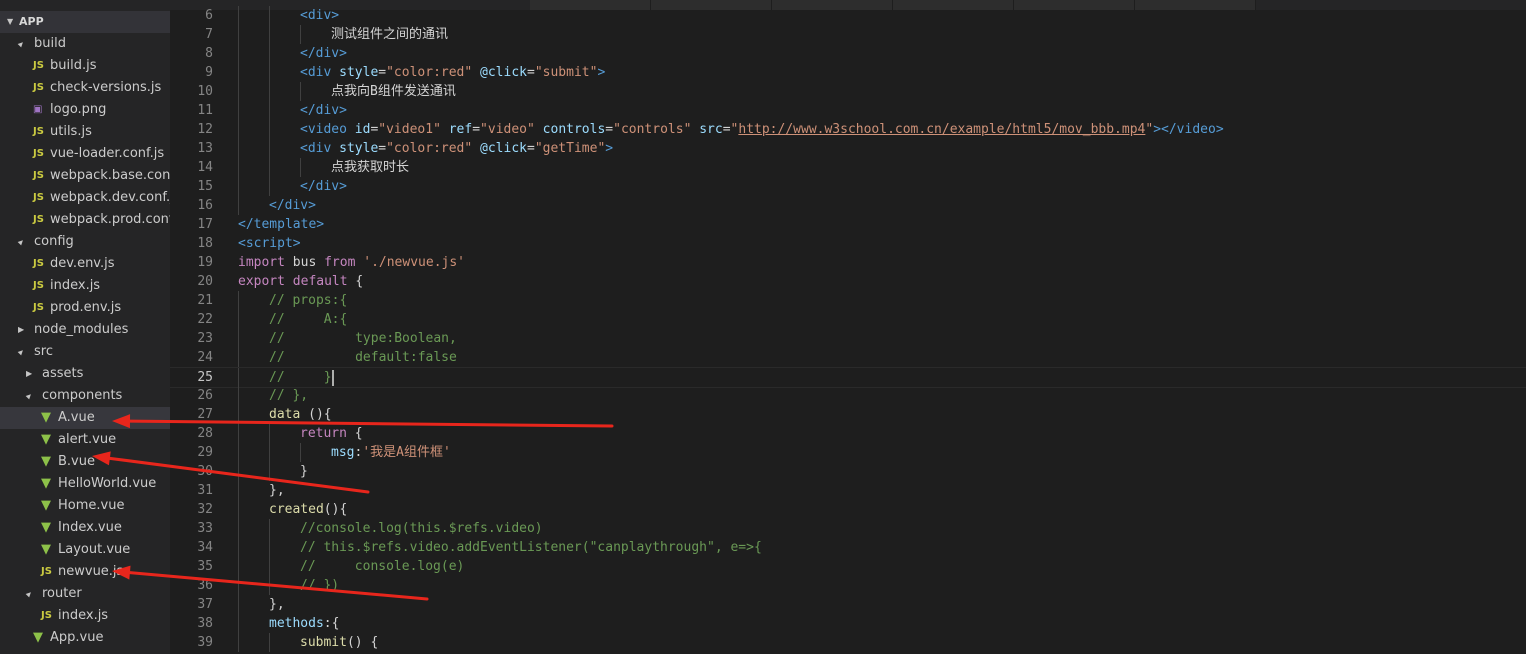  I want to click on tree-file: ▼ A.vue, so click(85, 418).